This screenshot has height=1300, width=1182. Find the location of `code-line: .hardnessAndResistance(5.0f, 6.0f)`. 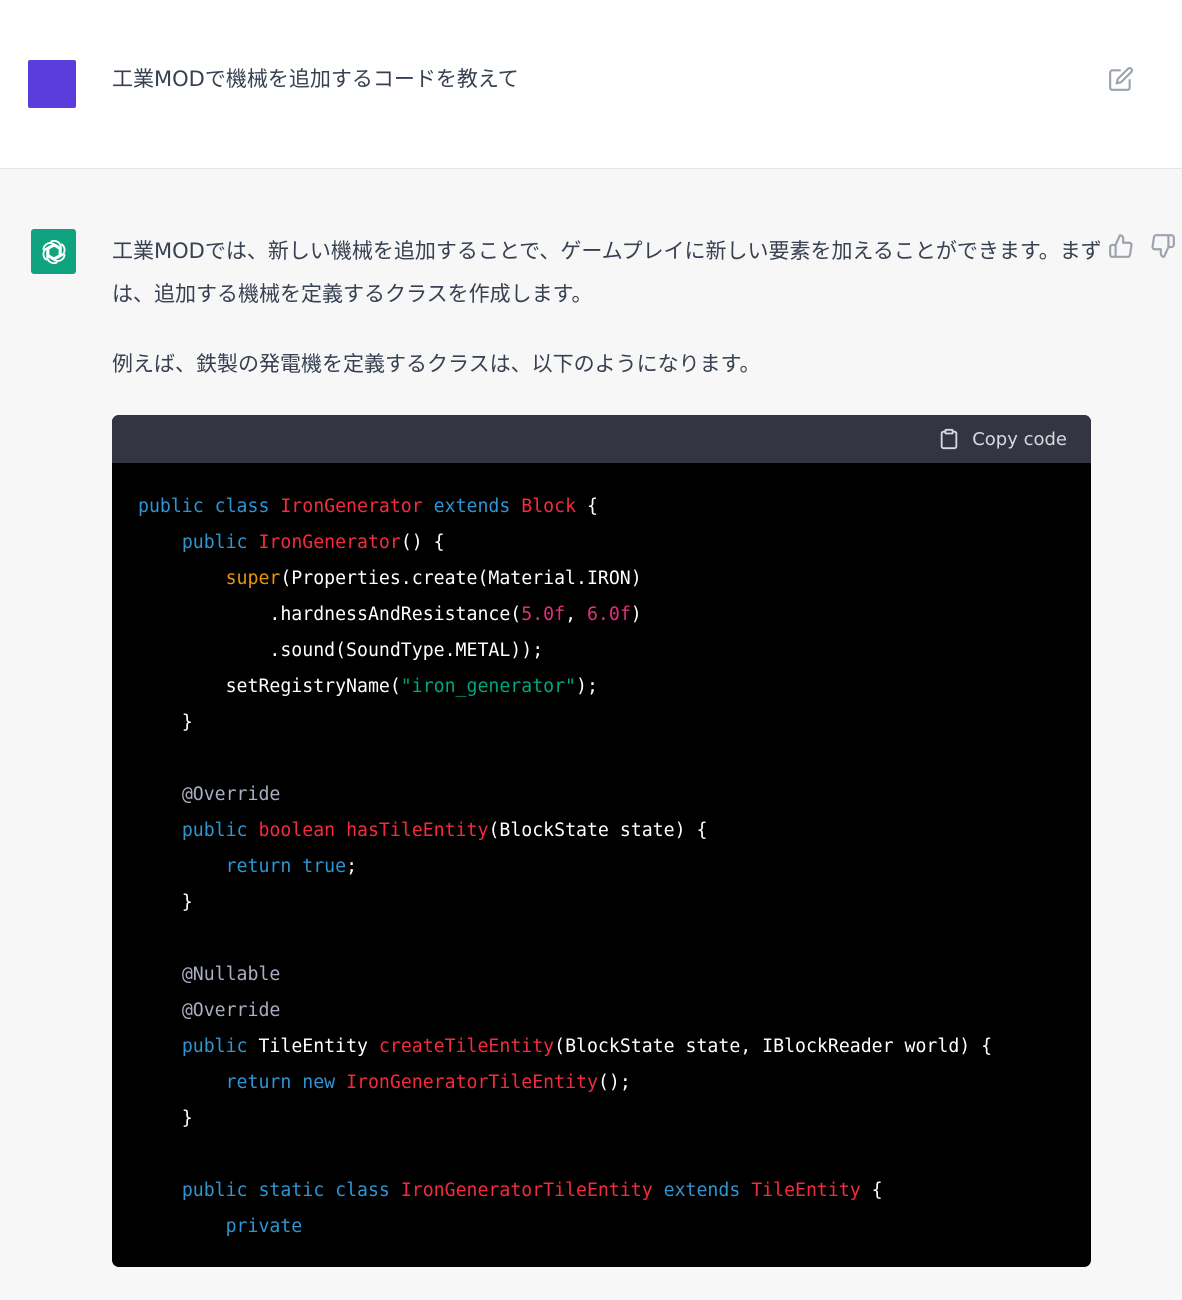

code-line: .hardnessAndResistance(5.0f, 6.0f) is located at coordinates (614, 615).